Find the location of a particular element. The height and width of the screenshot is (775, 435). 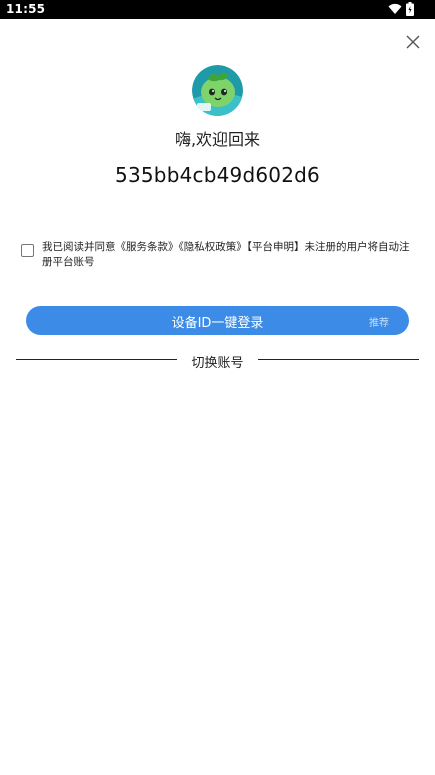

statement-link: 【平台申明】 is located at coordinates (276, 247).